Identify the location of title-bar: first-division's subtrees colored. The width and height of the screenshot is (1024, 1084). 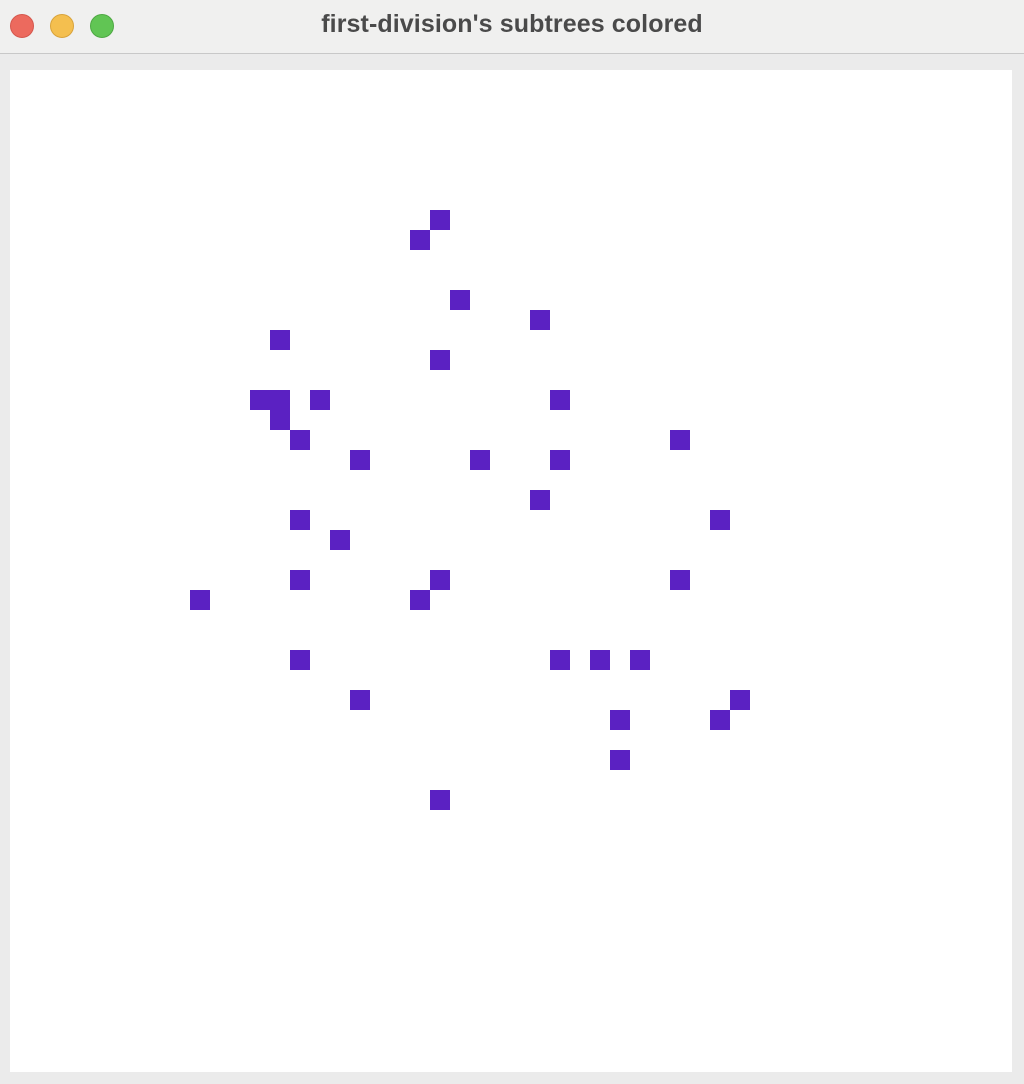
(512, 27).